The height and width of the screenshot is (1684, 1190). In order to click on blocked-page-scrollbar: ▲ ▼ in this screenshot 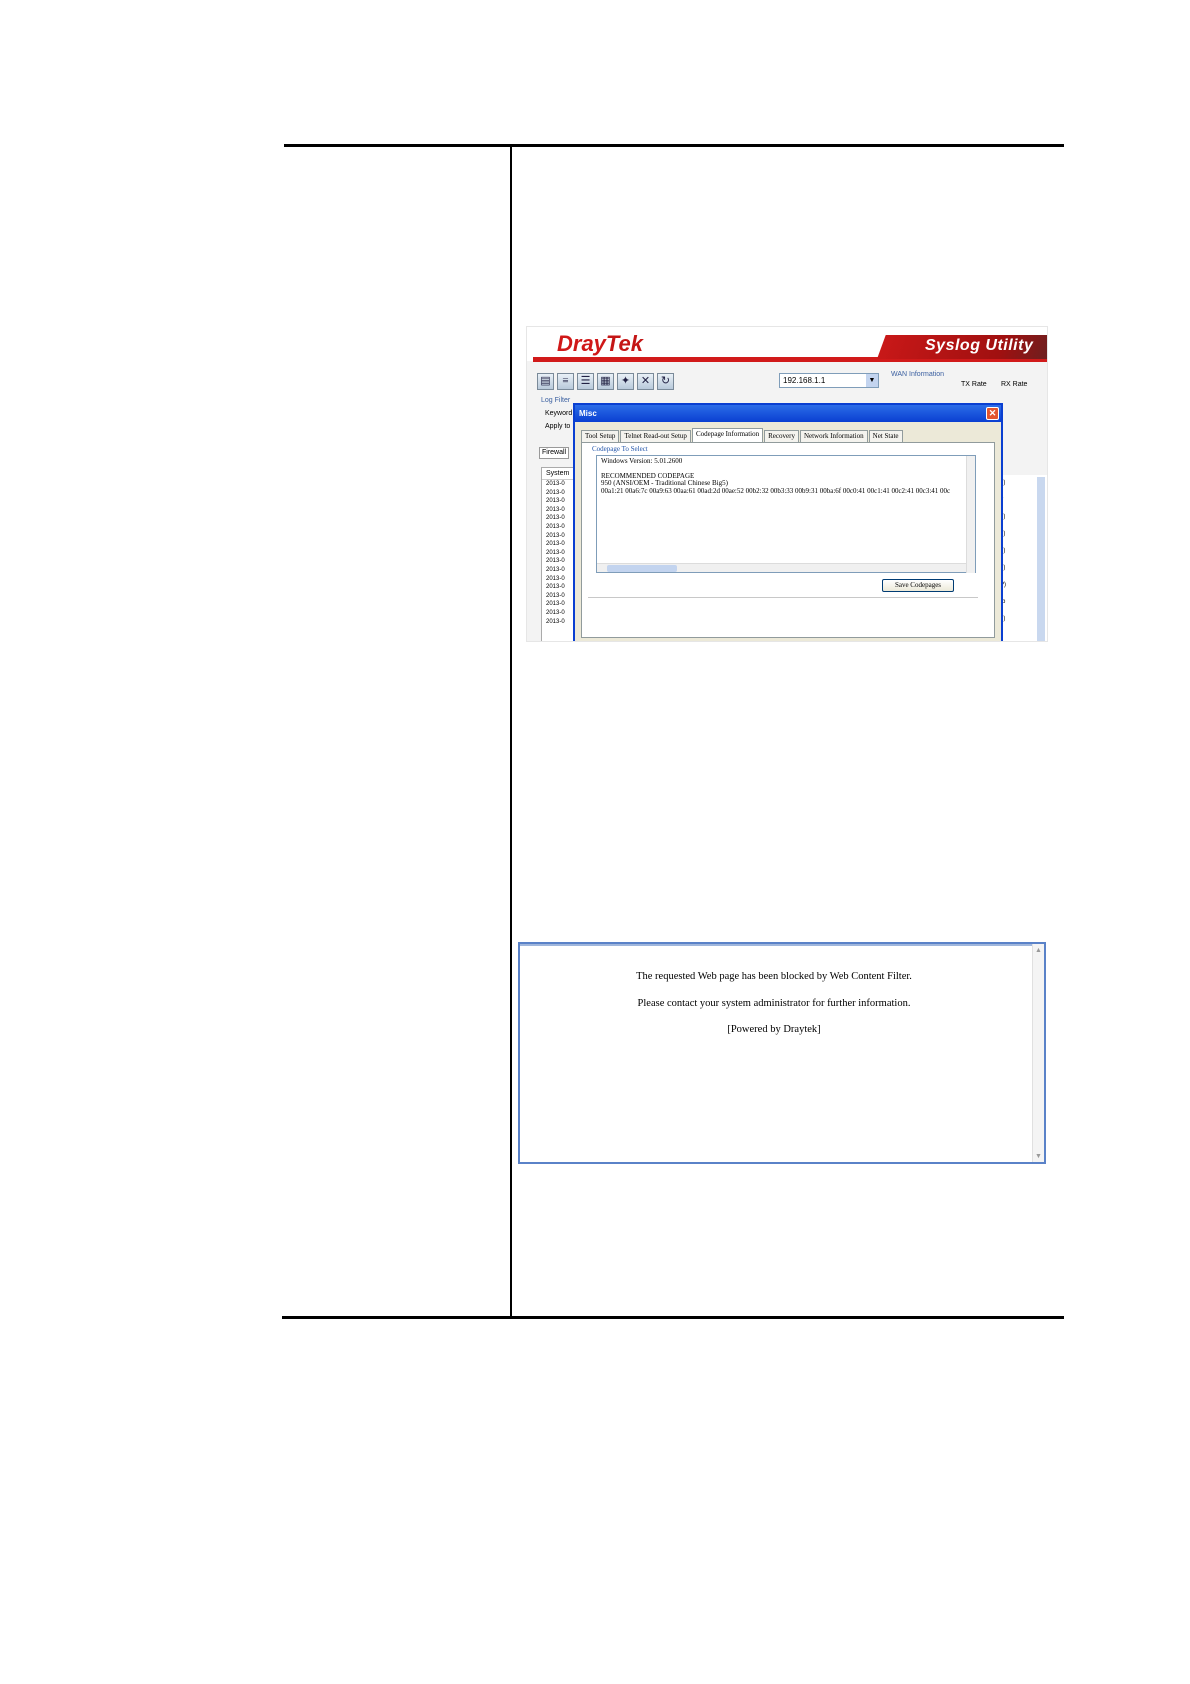, I will do `click(1038, 1053)`.